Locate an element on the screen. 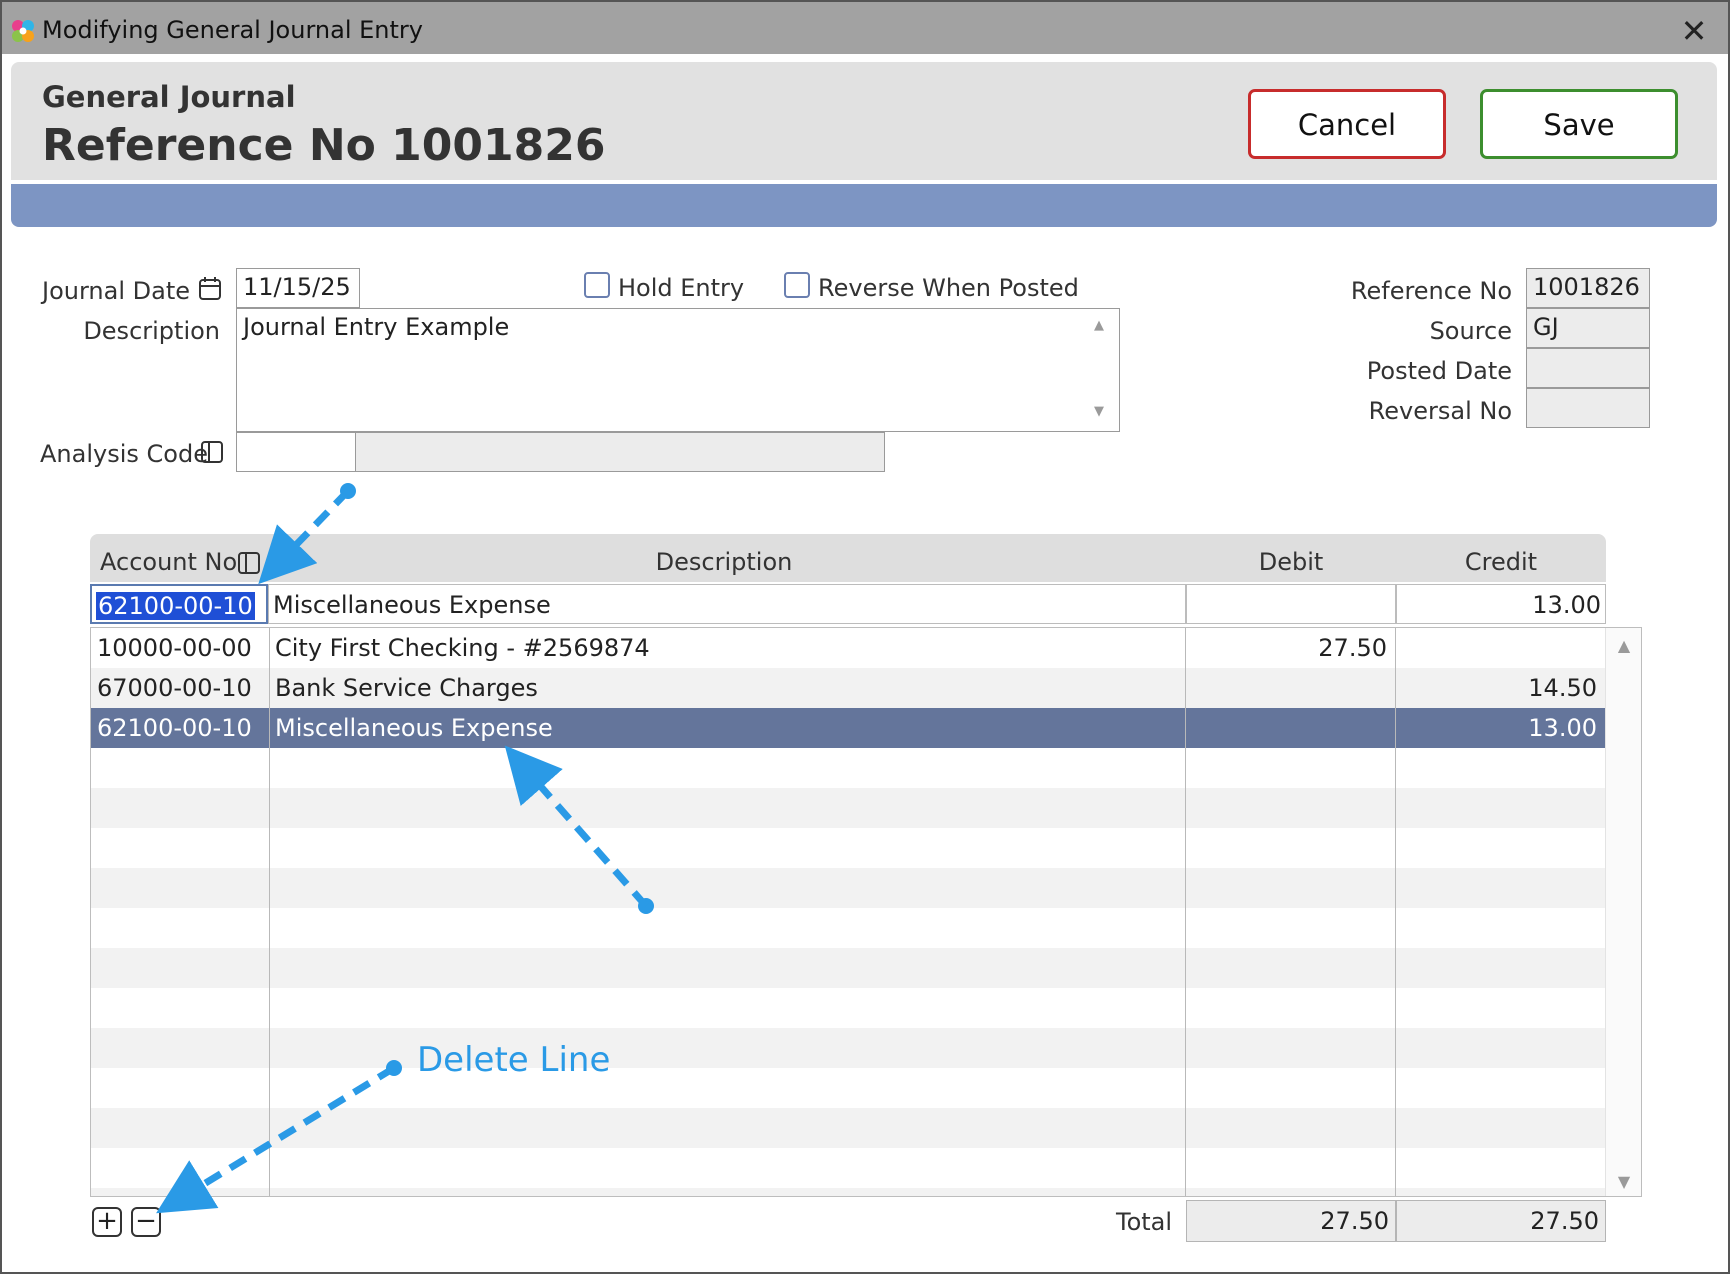 The width and height of the screenshot is (1730, 1274). header-band is located at coordinates (864, 205).